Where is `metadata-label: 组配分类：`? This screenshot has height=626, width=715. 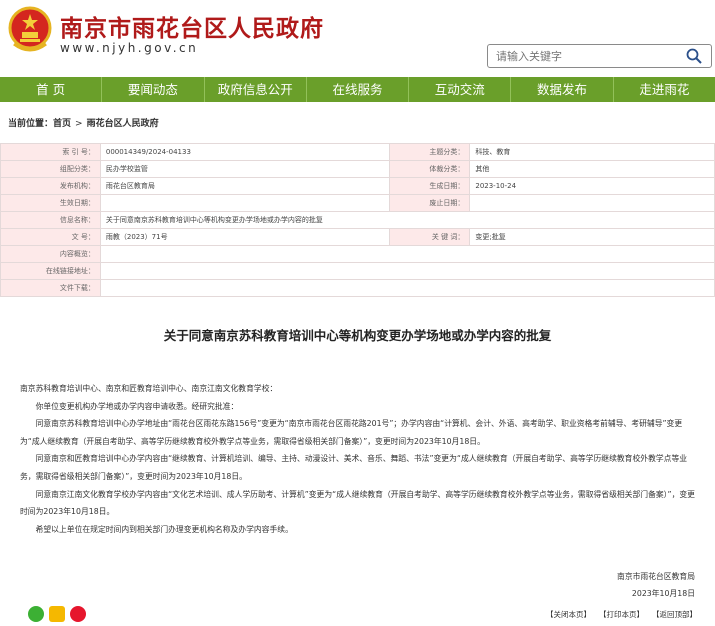 metadata-label: 组配分类： is located at coordinates (50, 169).